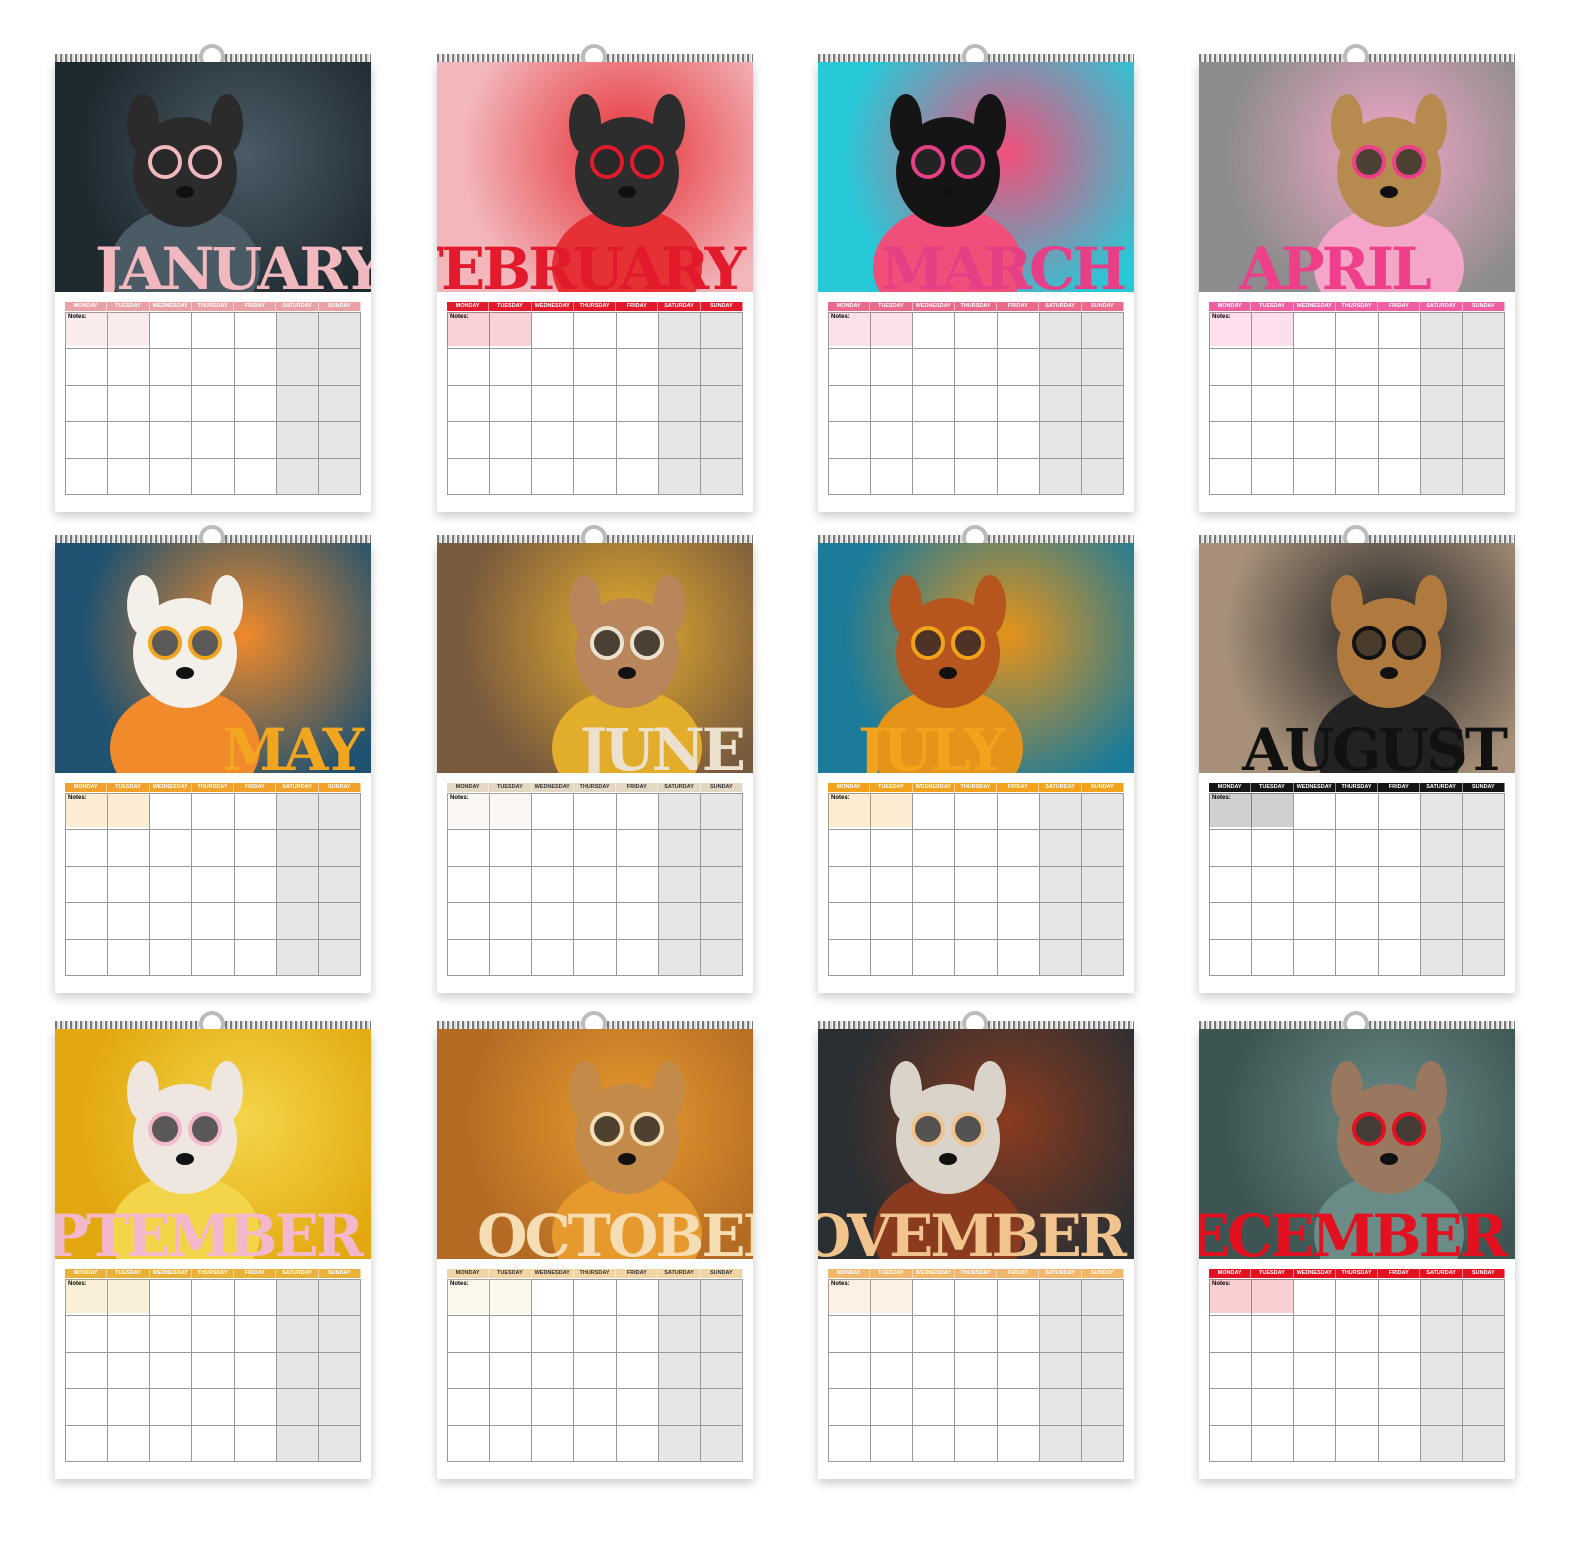 Image resolution: width=1588 pixels, height=1557 pixels. What do you see at coordinates (1230, 306) in the screenshot?
I see `weekday-label: MONDAY` at bounding box center [1230, 306].